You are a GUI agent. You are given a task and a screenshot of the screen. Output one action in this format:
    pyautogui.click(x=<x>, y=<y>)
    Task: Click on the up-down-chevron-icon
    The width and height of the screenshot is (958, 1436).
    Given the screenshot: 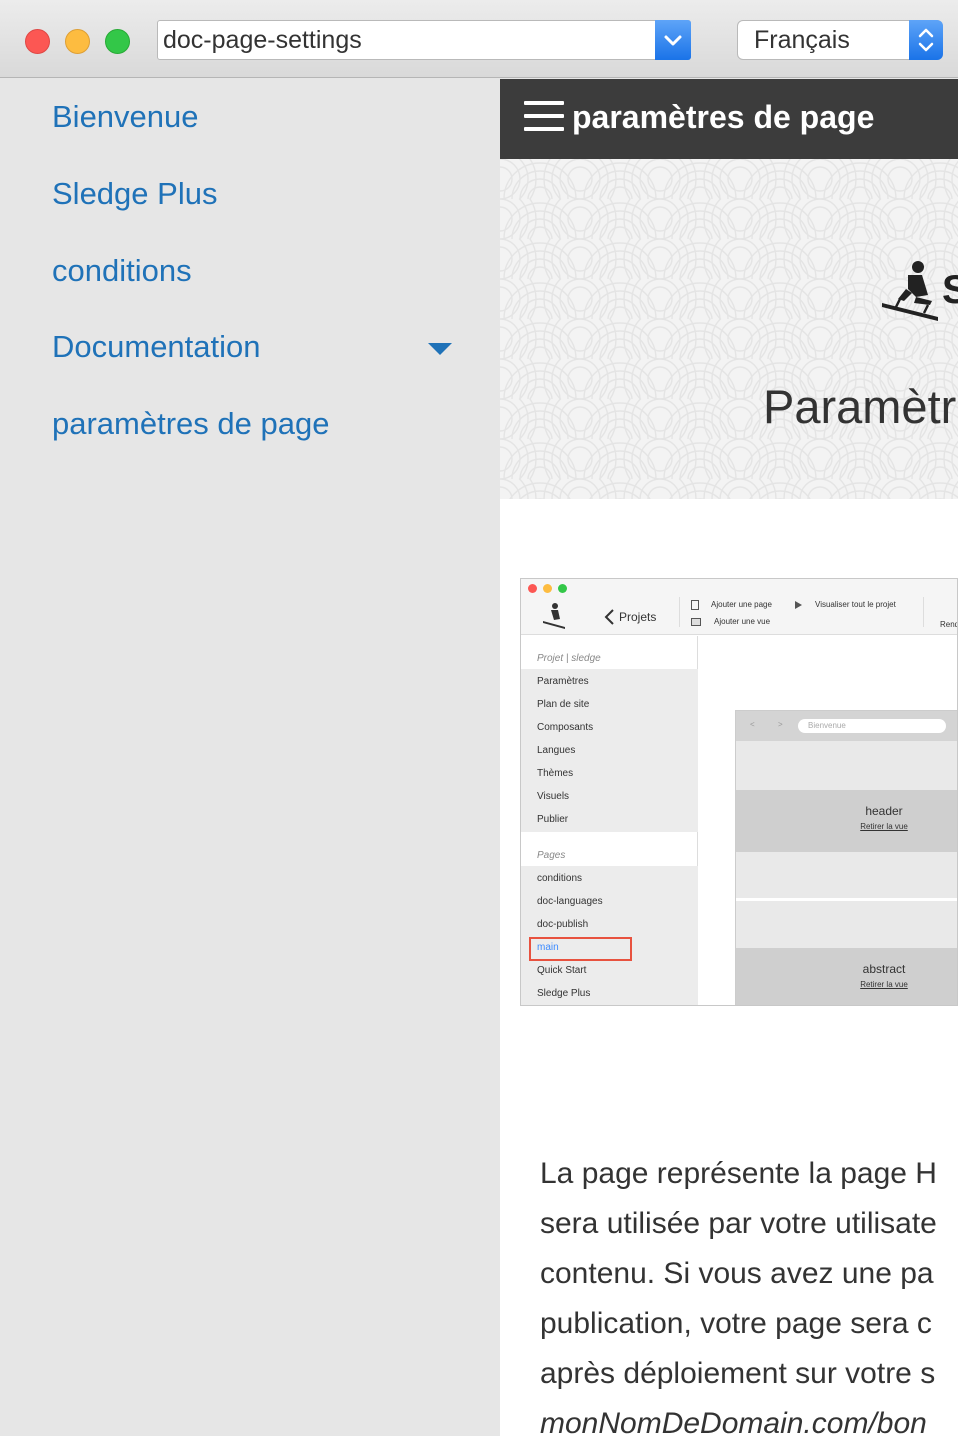 What is the action you would take?
    pyautogui.click(x=926, y=40)
    